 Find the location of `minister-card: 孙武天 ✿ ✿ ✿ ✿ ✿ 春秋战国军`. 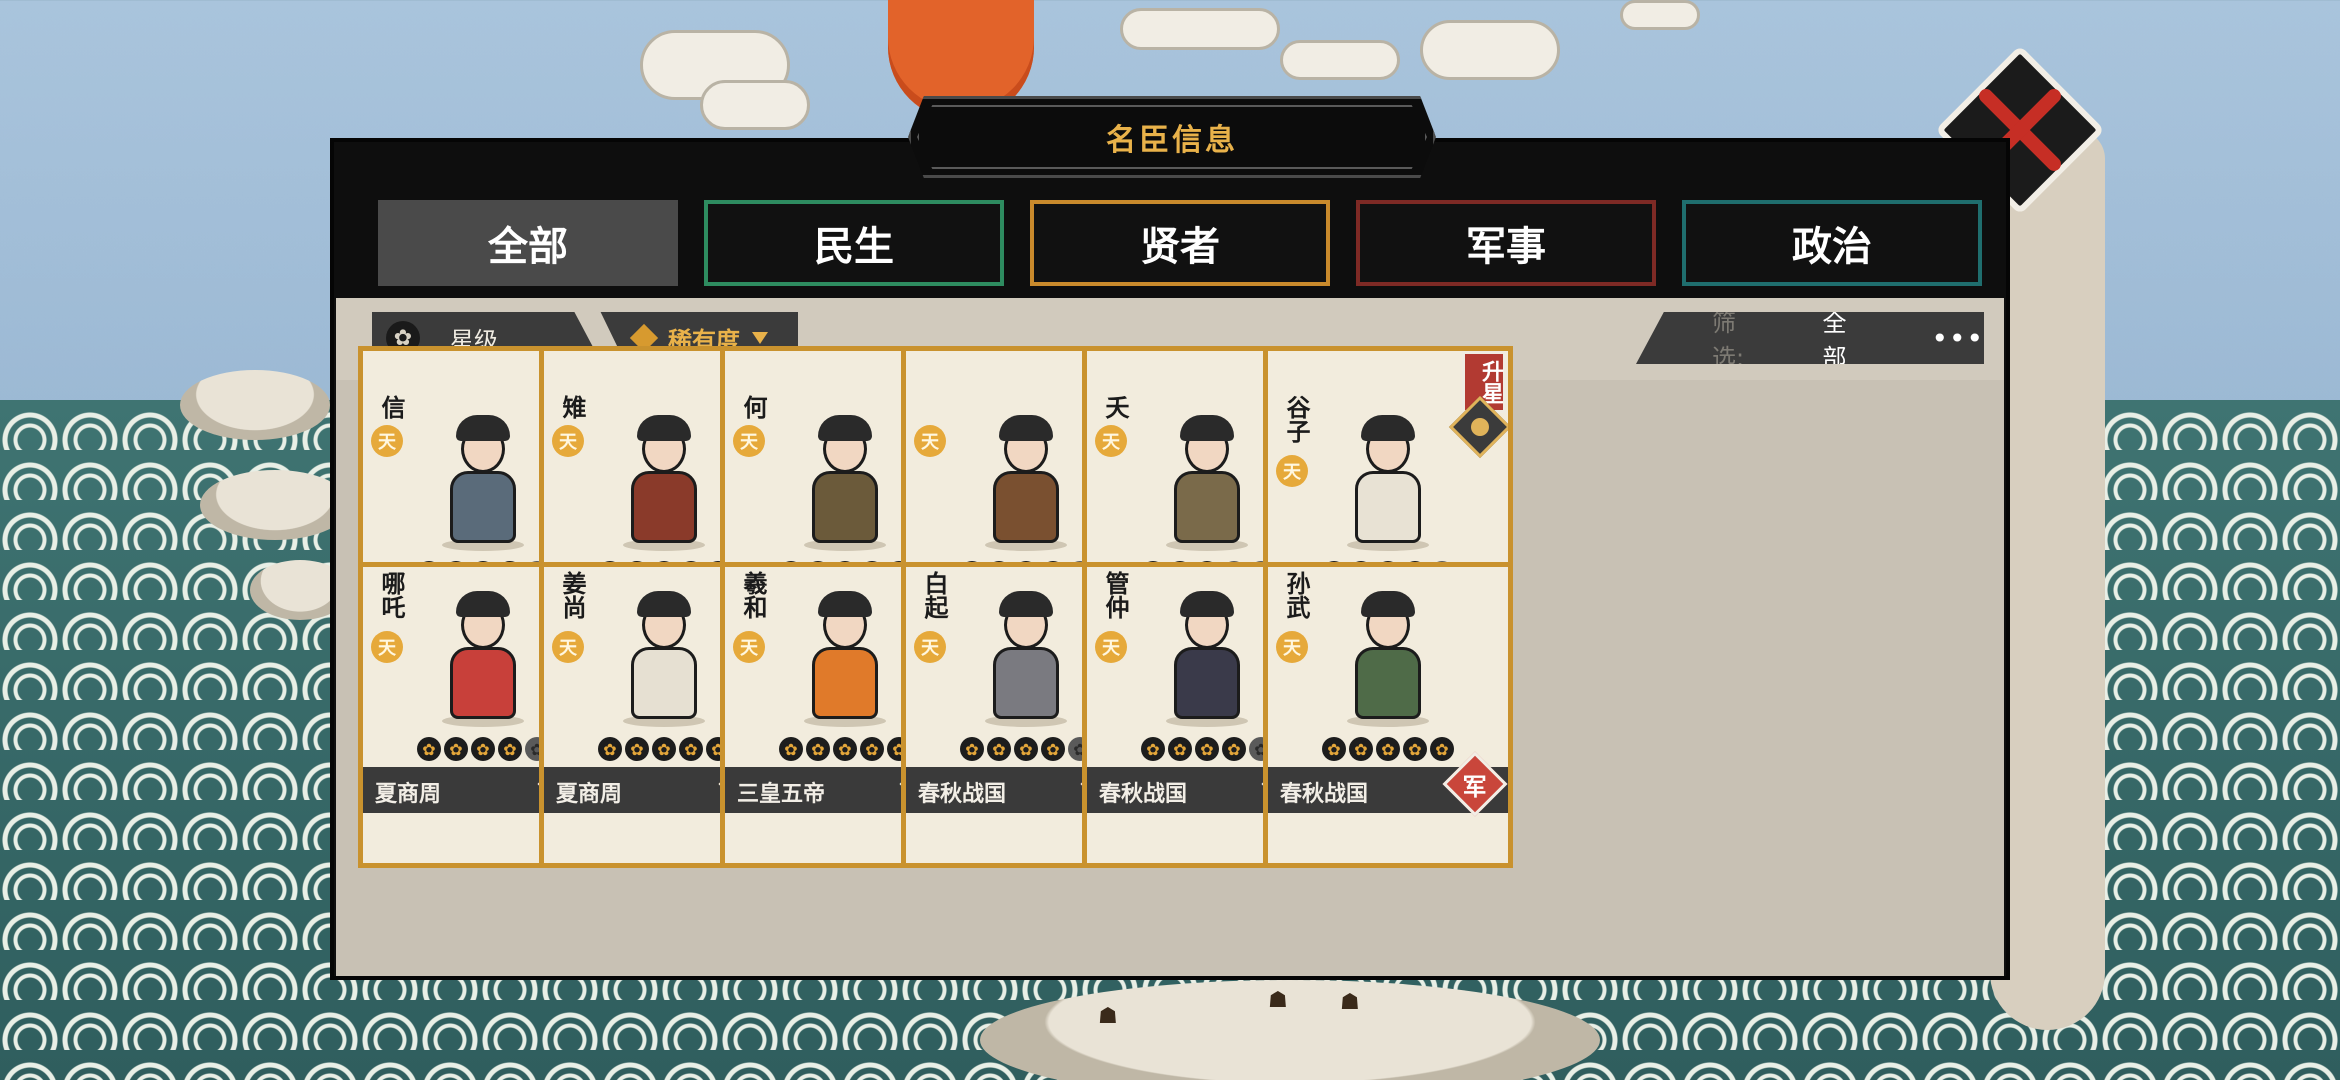

minister-card: 孙武天 ✿ ✿ ✿ ✿ ✿ 春秋战国军 is located at coordinates (1388, 715).